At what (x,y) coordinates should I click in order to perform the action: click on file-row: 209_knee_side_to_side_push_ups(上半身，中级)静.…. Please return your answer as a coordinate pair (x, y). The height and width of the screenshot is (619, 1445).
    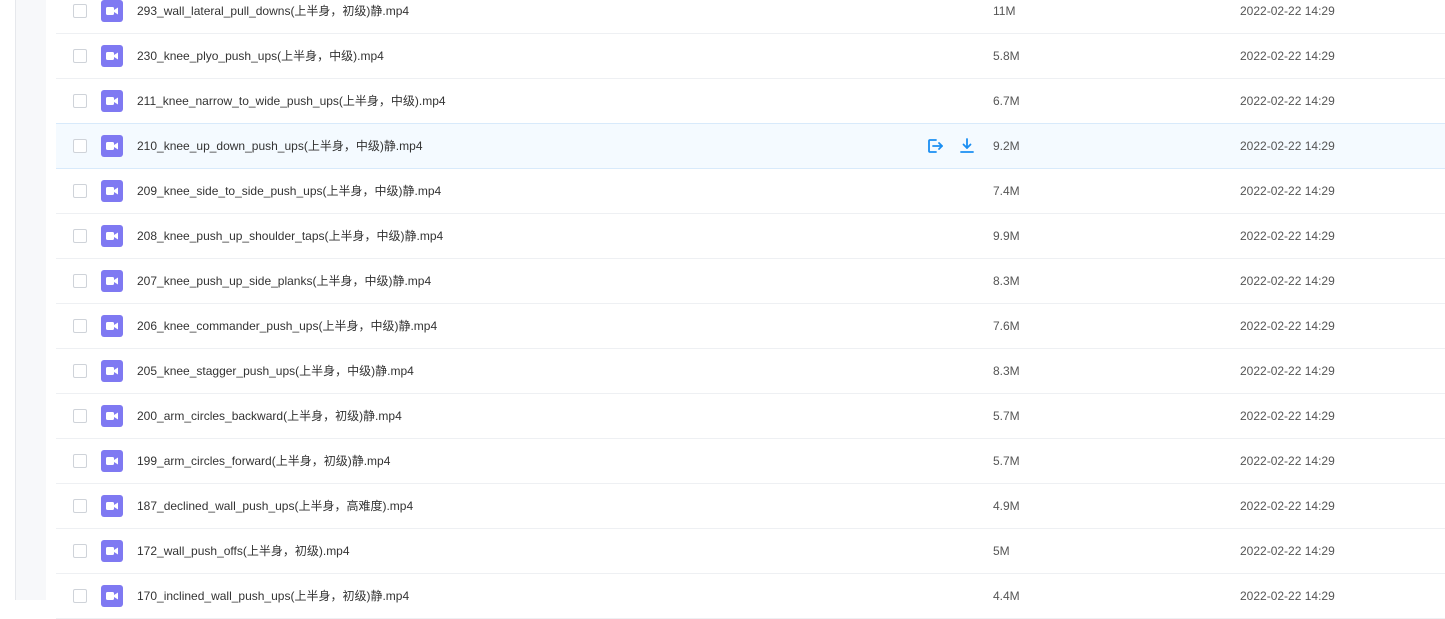
    Looking at the image, I should click on (750, 191).